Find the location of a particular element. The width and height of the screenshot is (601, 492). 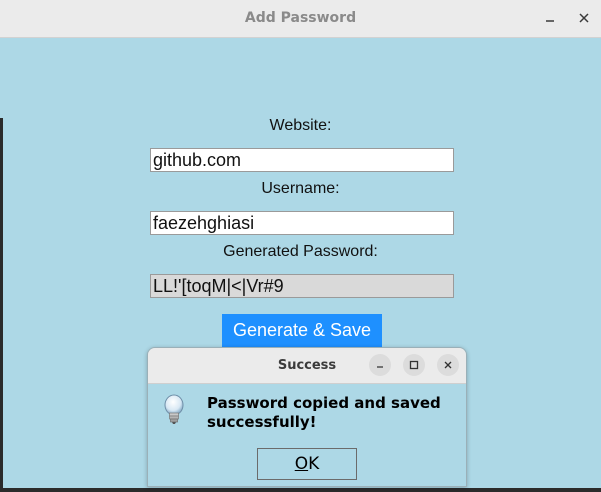

lightbulb-info-icon is located at coordinates (174, 410).